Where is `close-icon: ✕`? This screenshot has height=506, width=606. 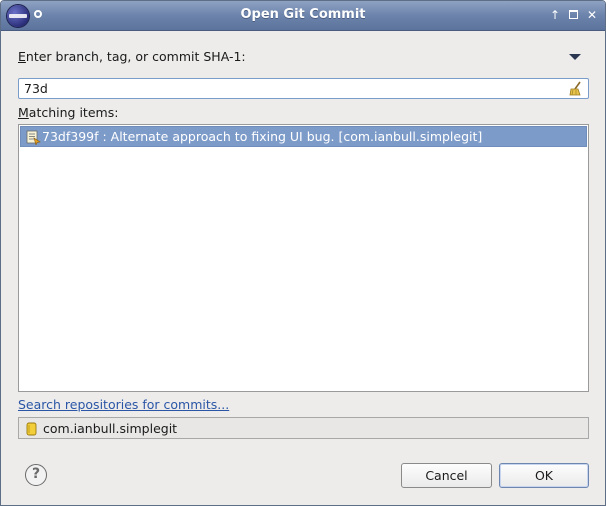 close-icon: ✕ is located at coordinates (592, 15).